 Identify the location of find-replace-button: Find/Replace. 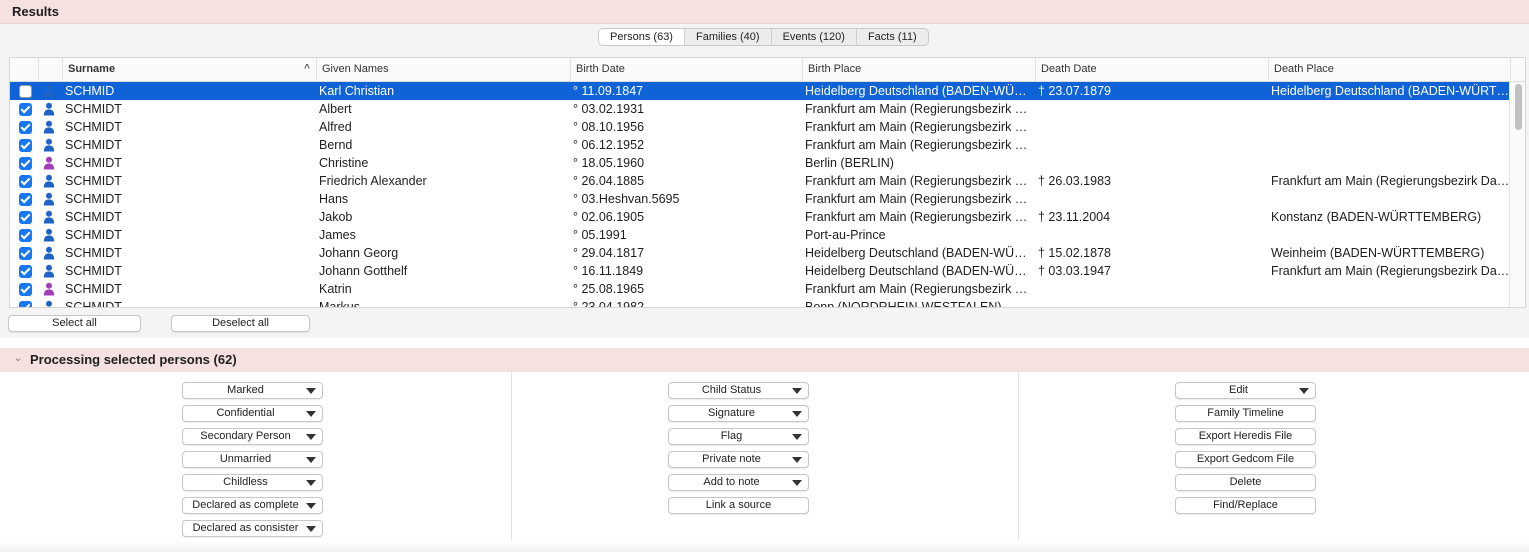
(1245, 505).